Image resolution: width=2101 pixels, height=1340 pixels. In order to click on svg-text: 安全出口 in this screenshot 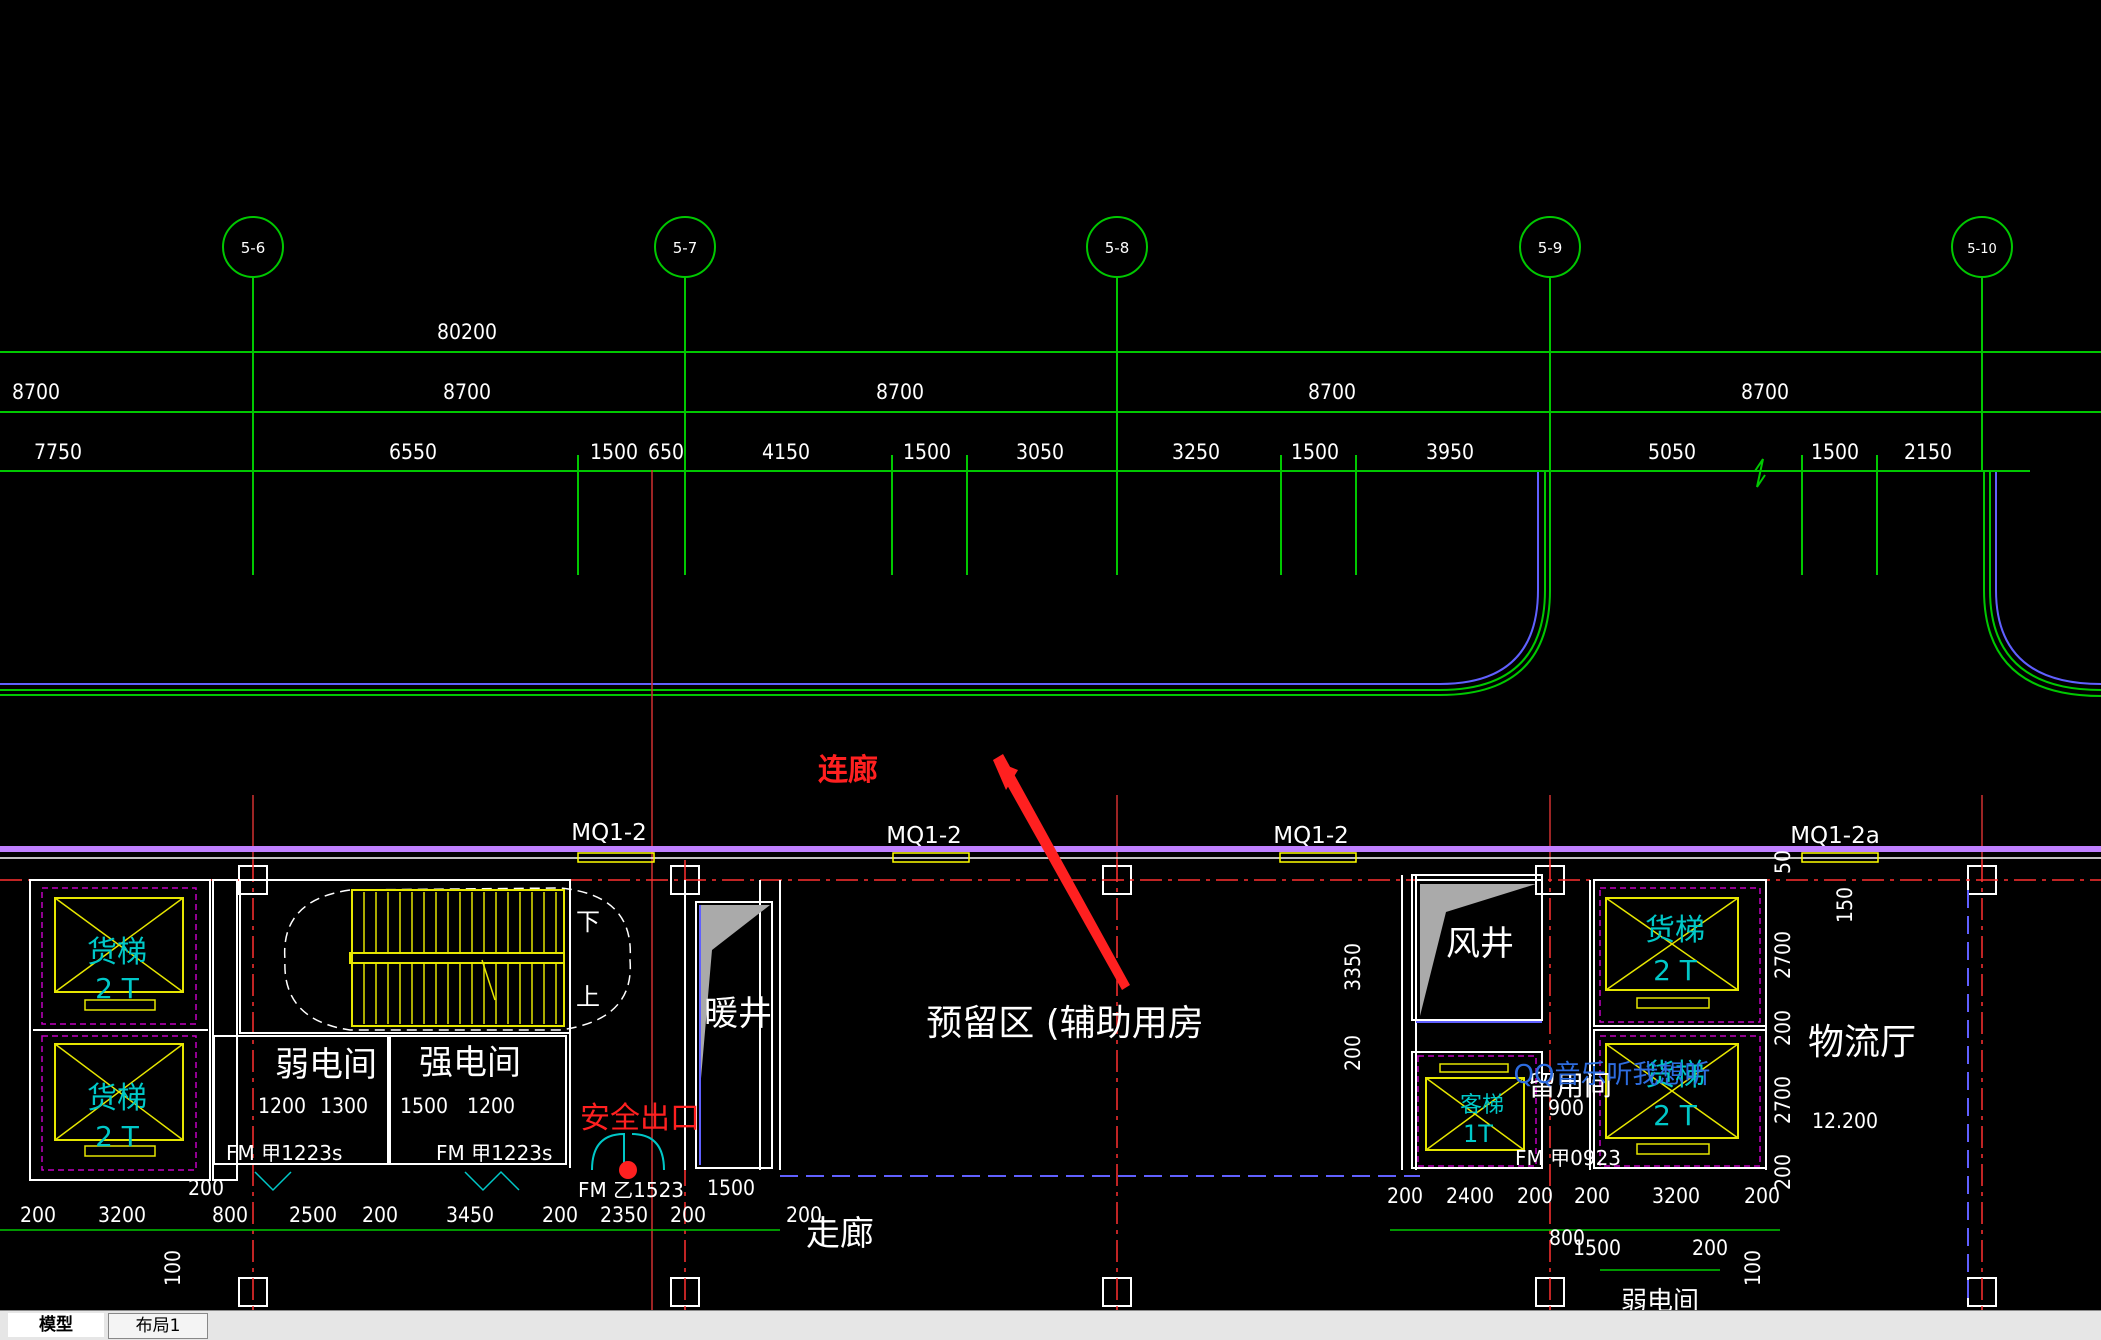, I will do `click(640, 1118)`.